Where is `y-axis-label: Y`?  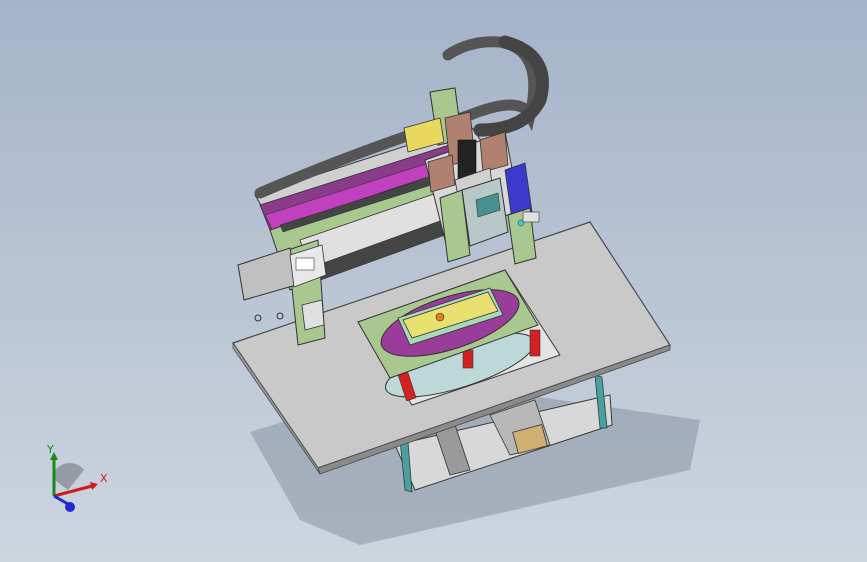 y-axis-label: Y is located at coordinates (50, 449).